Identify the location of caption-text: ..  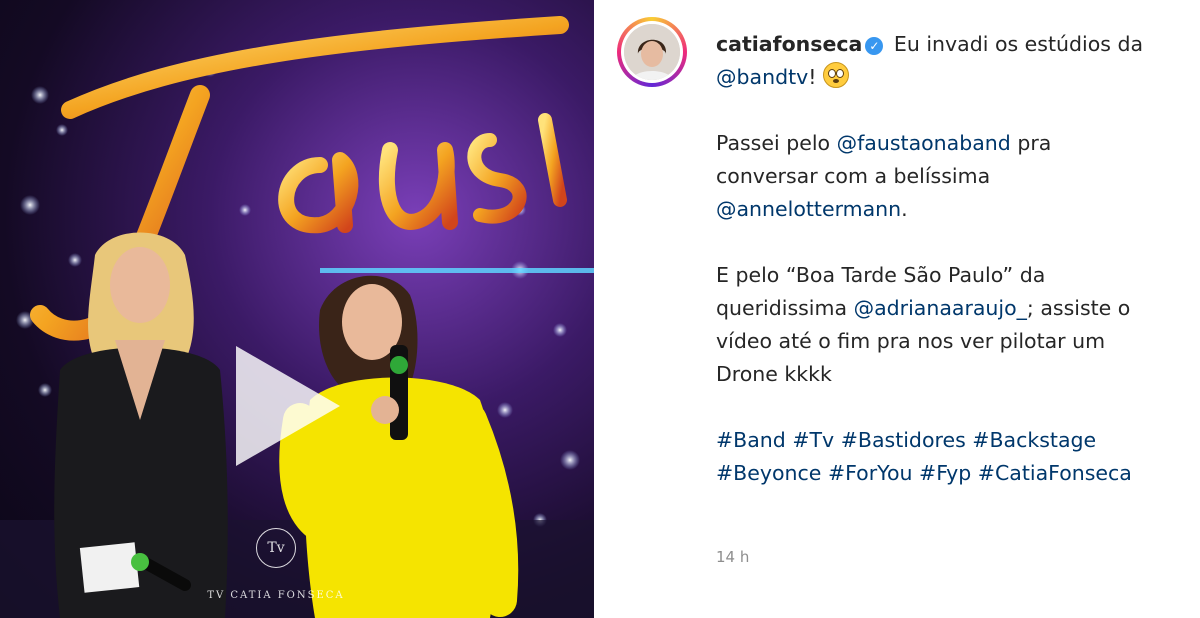
(904, 209).